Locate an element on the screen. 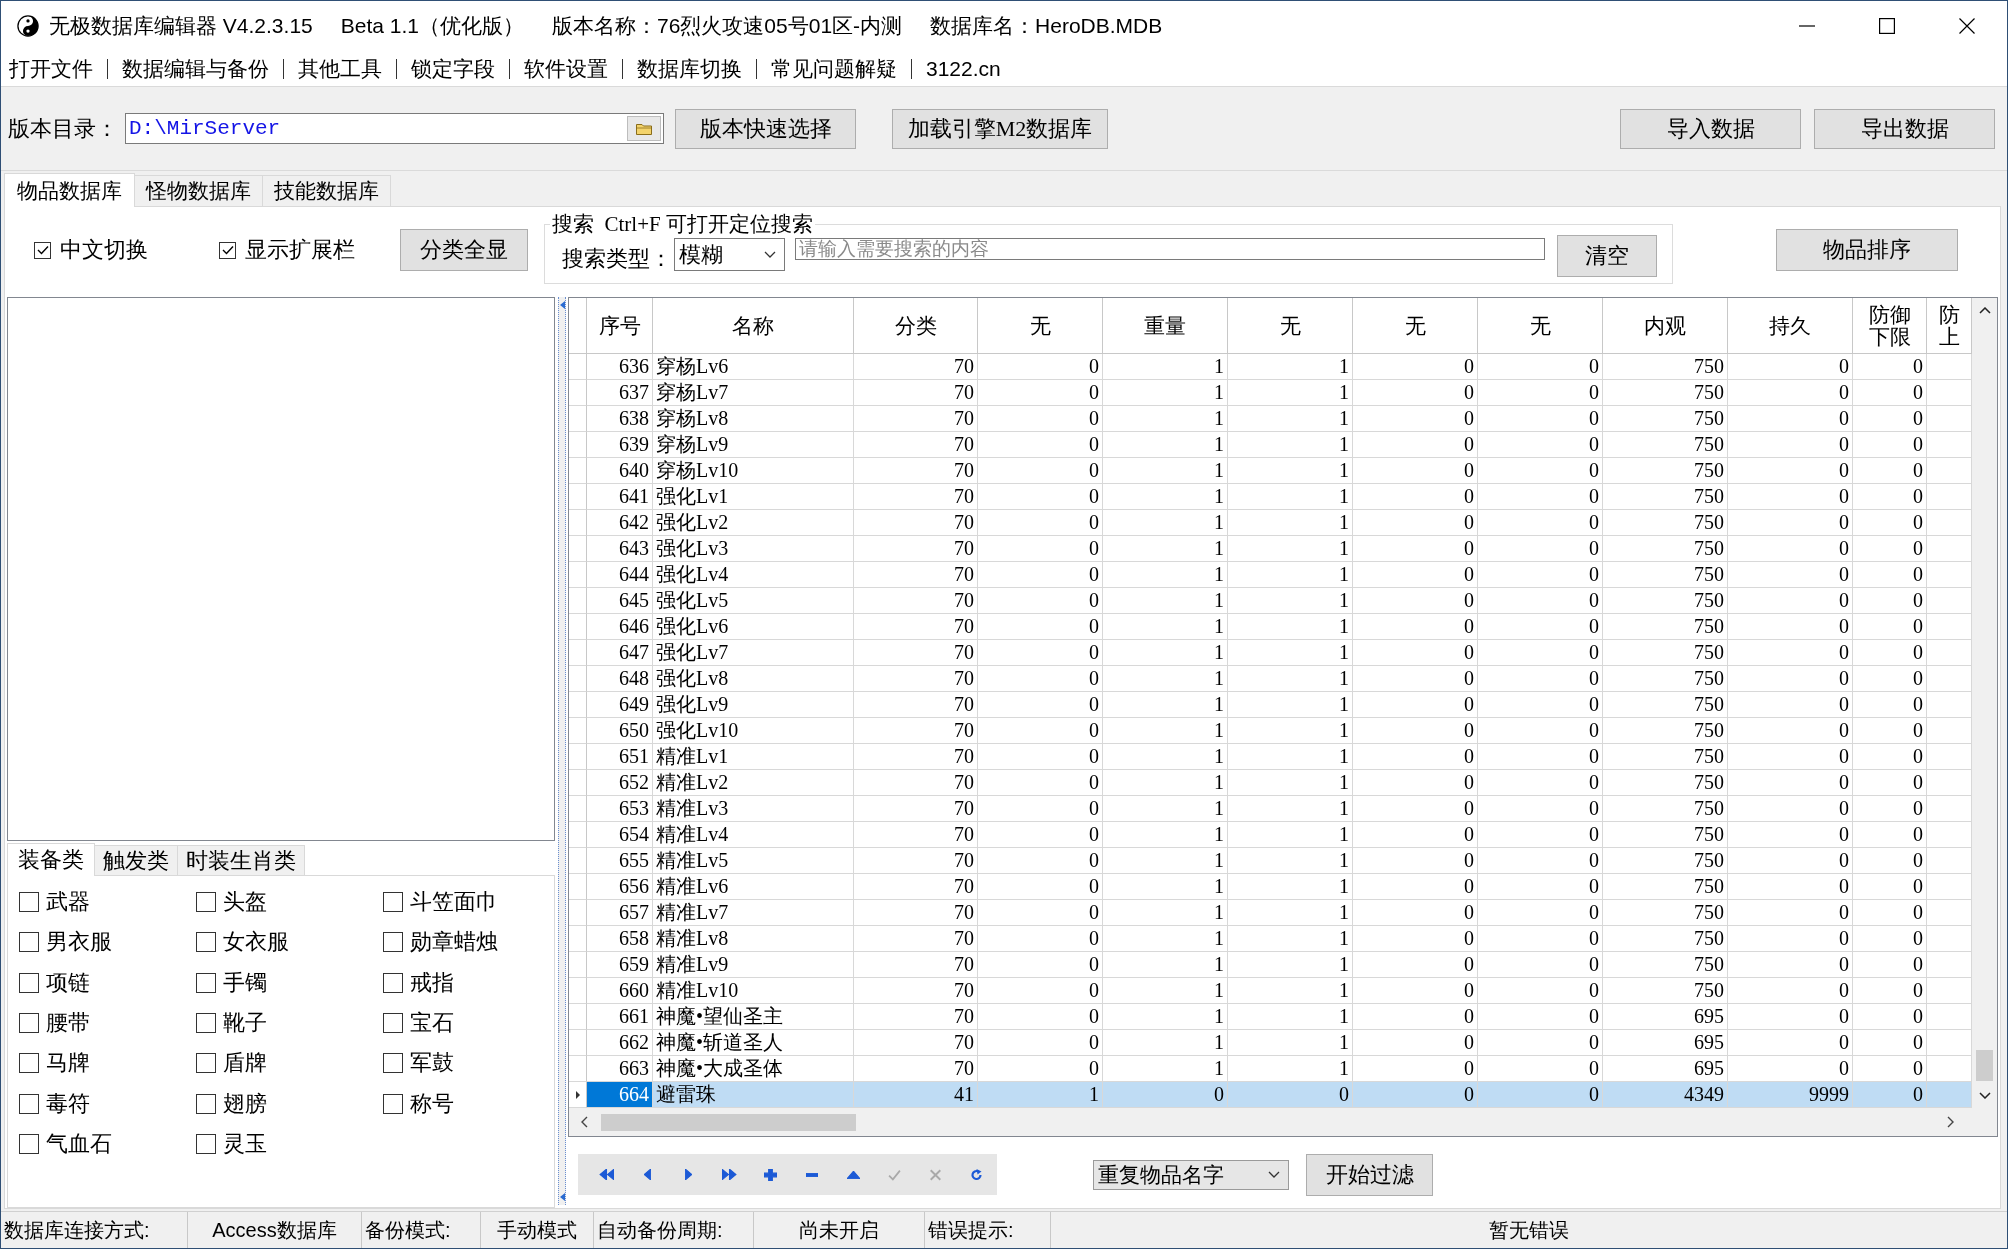 The image size is (2008, 1249). search-field: 请输入需要搜索的内容 is located at coordinates (1170, 249).